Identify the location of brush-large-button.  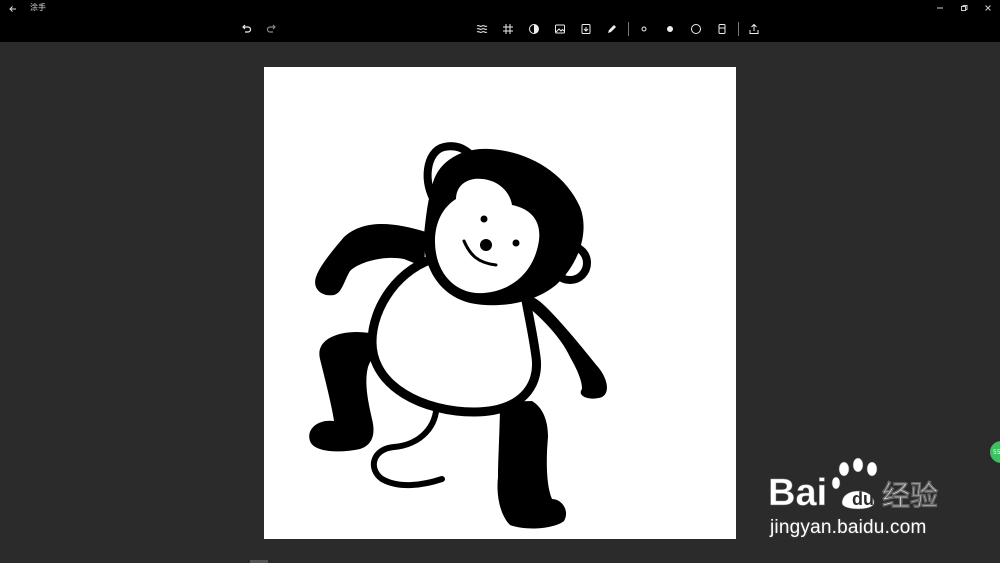
(696, 29).